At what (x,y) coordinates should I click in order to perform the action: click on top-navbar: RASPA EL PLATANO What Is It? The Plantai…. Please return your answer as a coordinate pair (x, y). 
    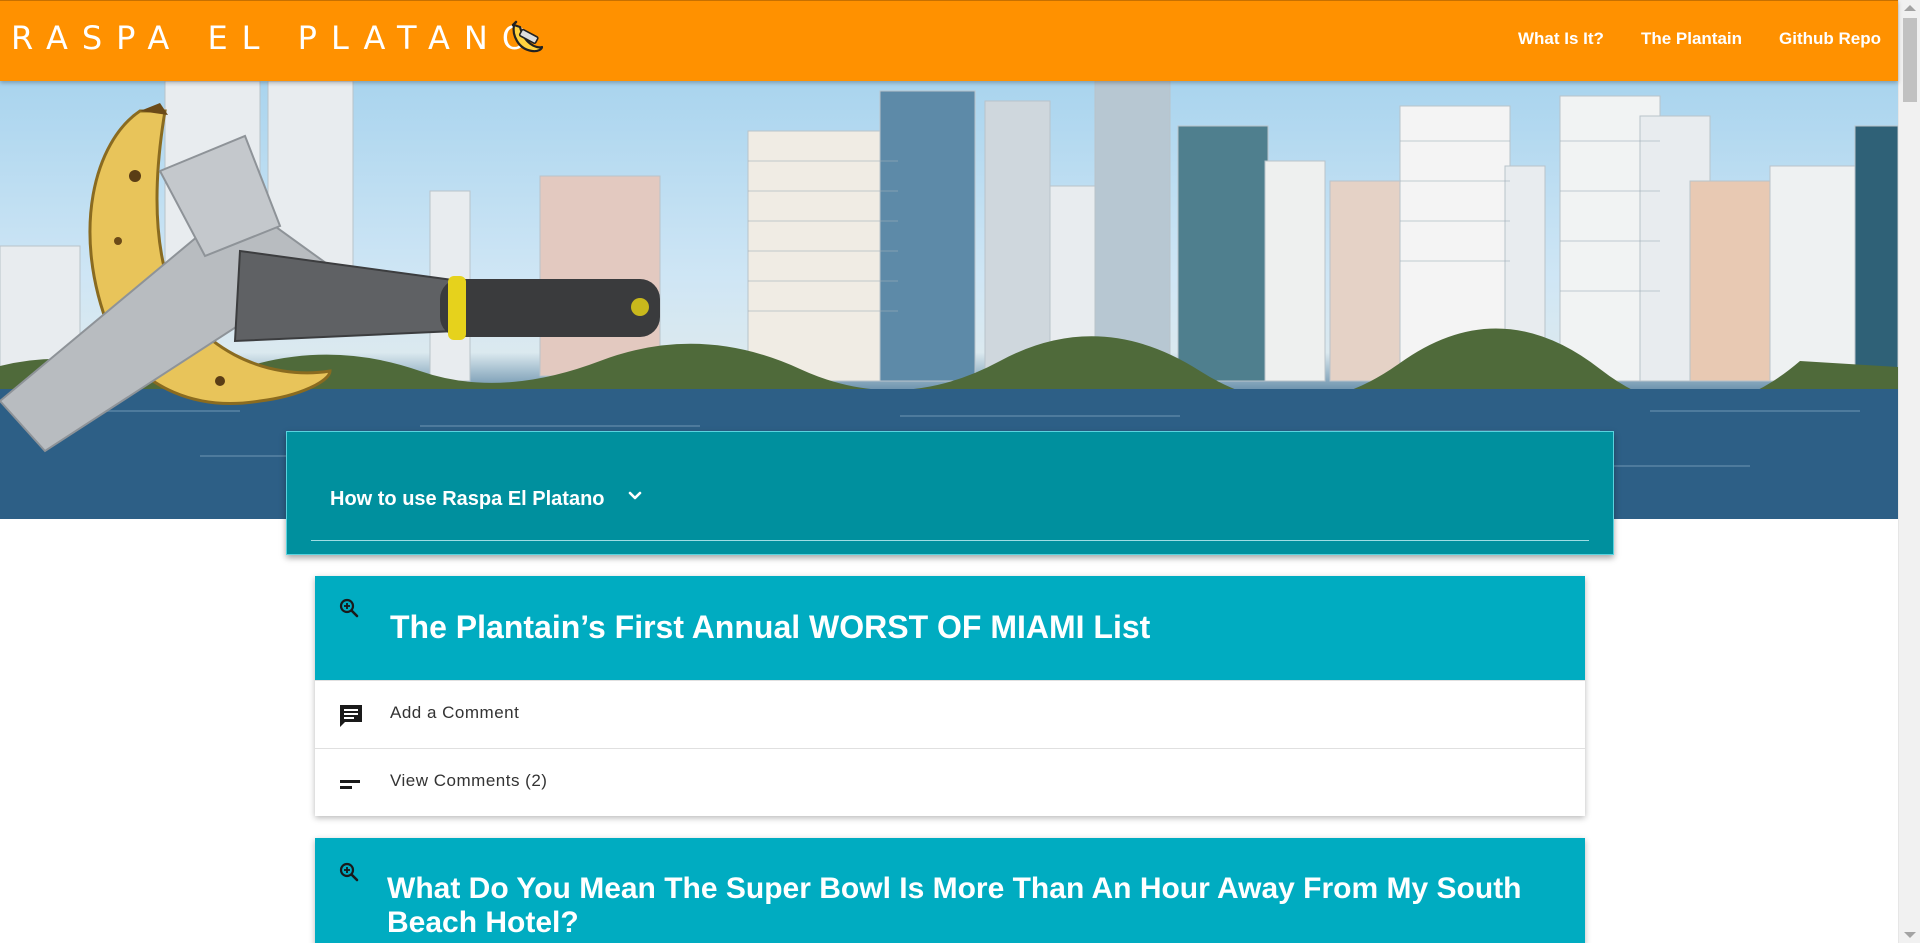
    Looking at the image, I should click on (949, 40).